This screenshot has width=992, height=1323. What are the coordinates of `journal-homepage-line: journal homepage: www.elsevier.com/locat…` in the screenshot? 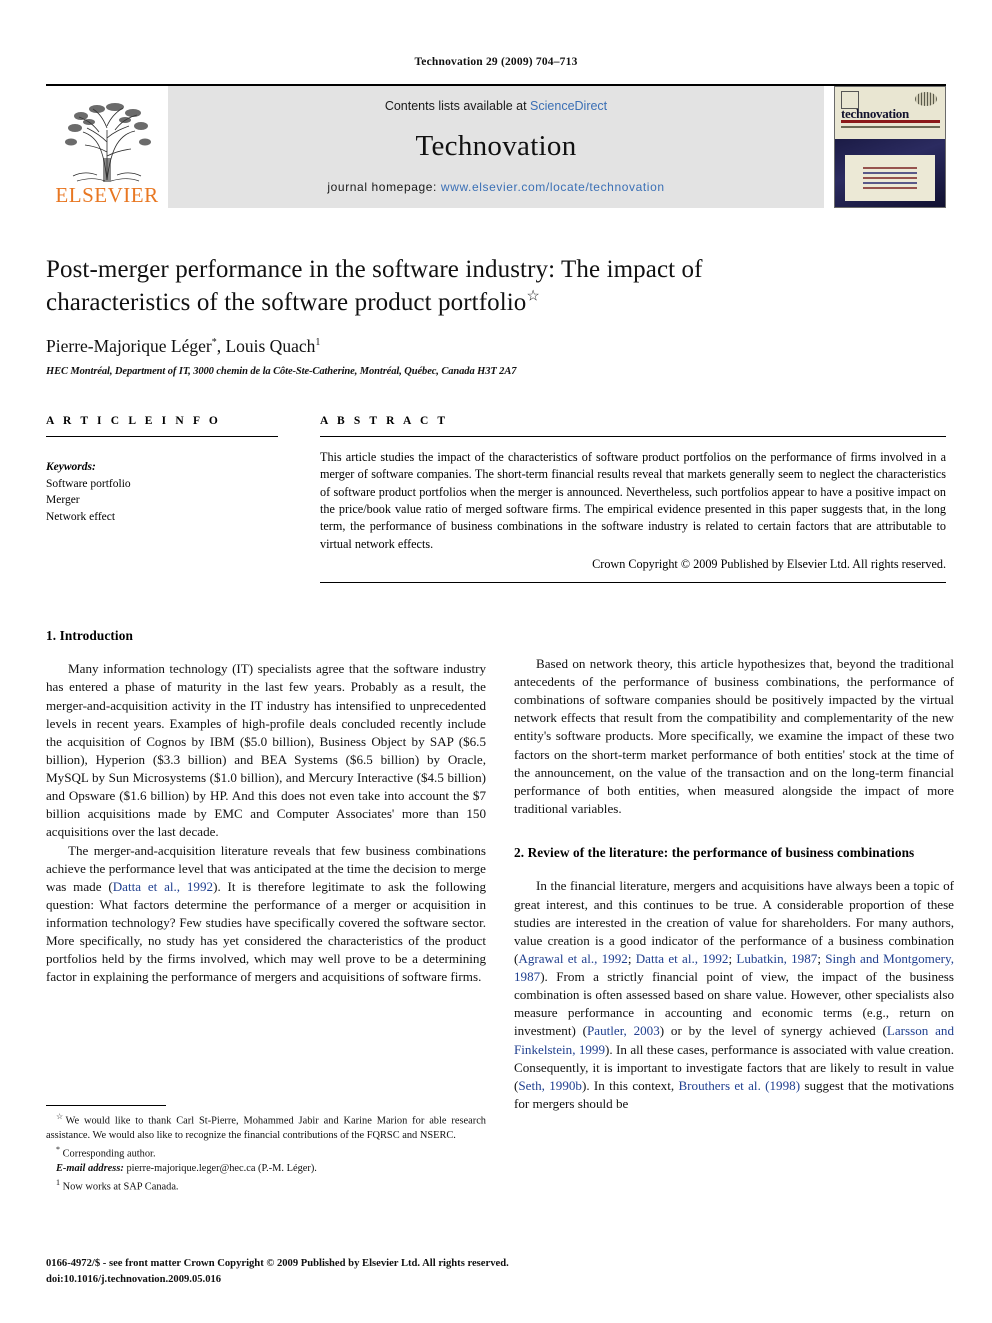 It's located at (495, 187).